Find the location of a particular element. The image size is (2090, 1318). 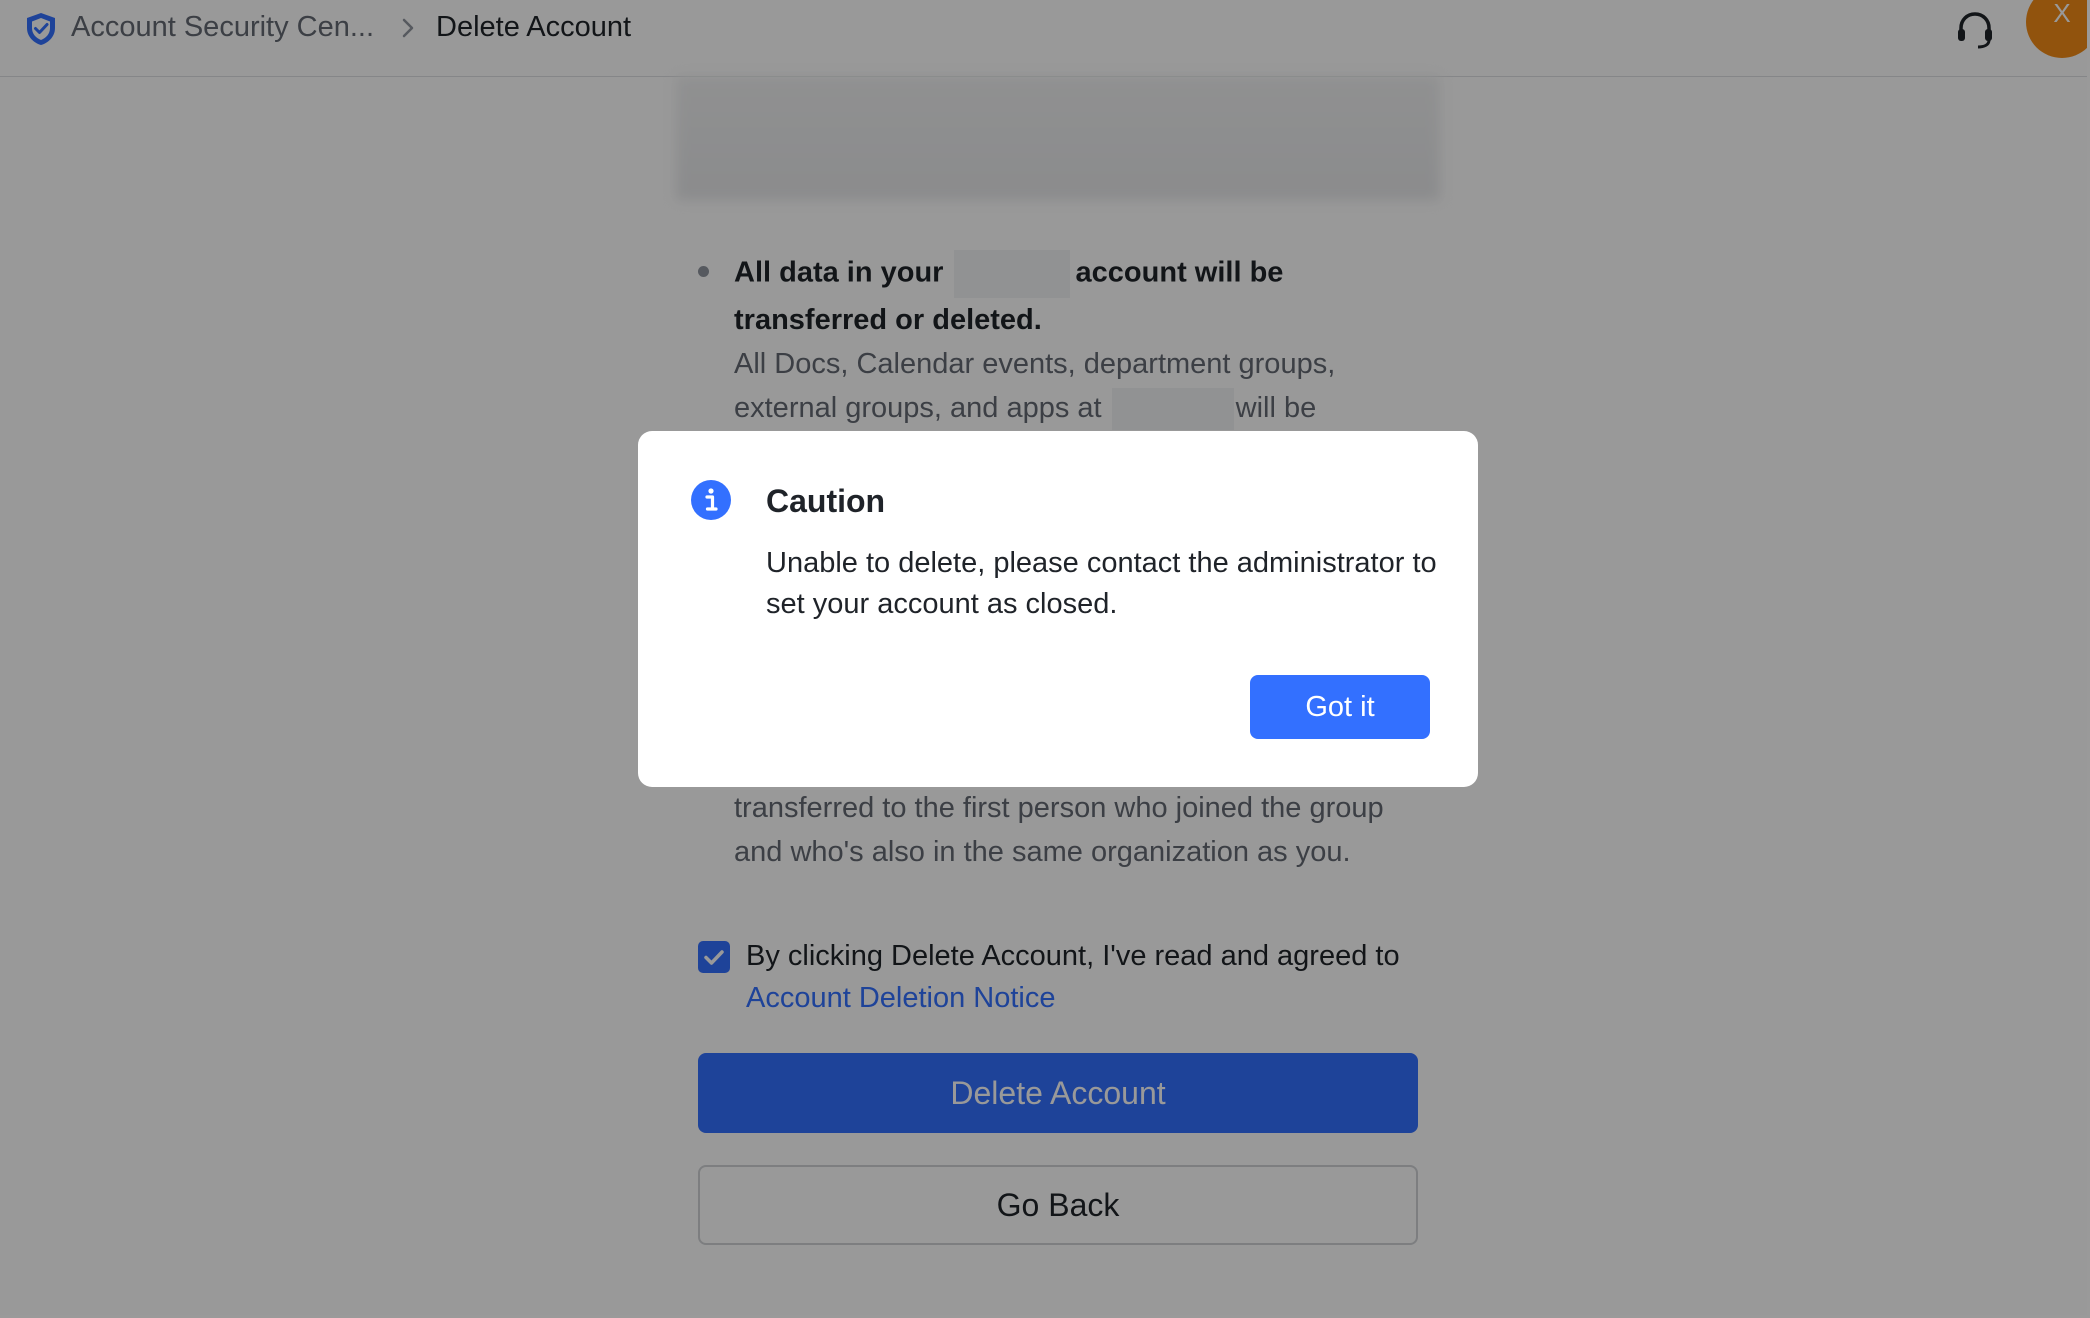

got-it-button: Got it is located at coordinates (1340, 707).